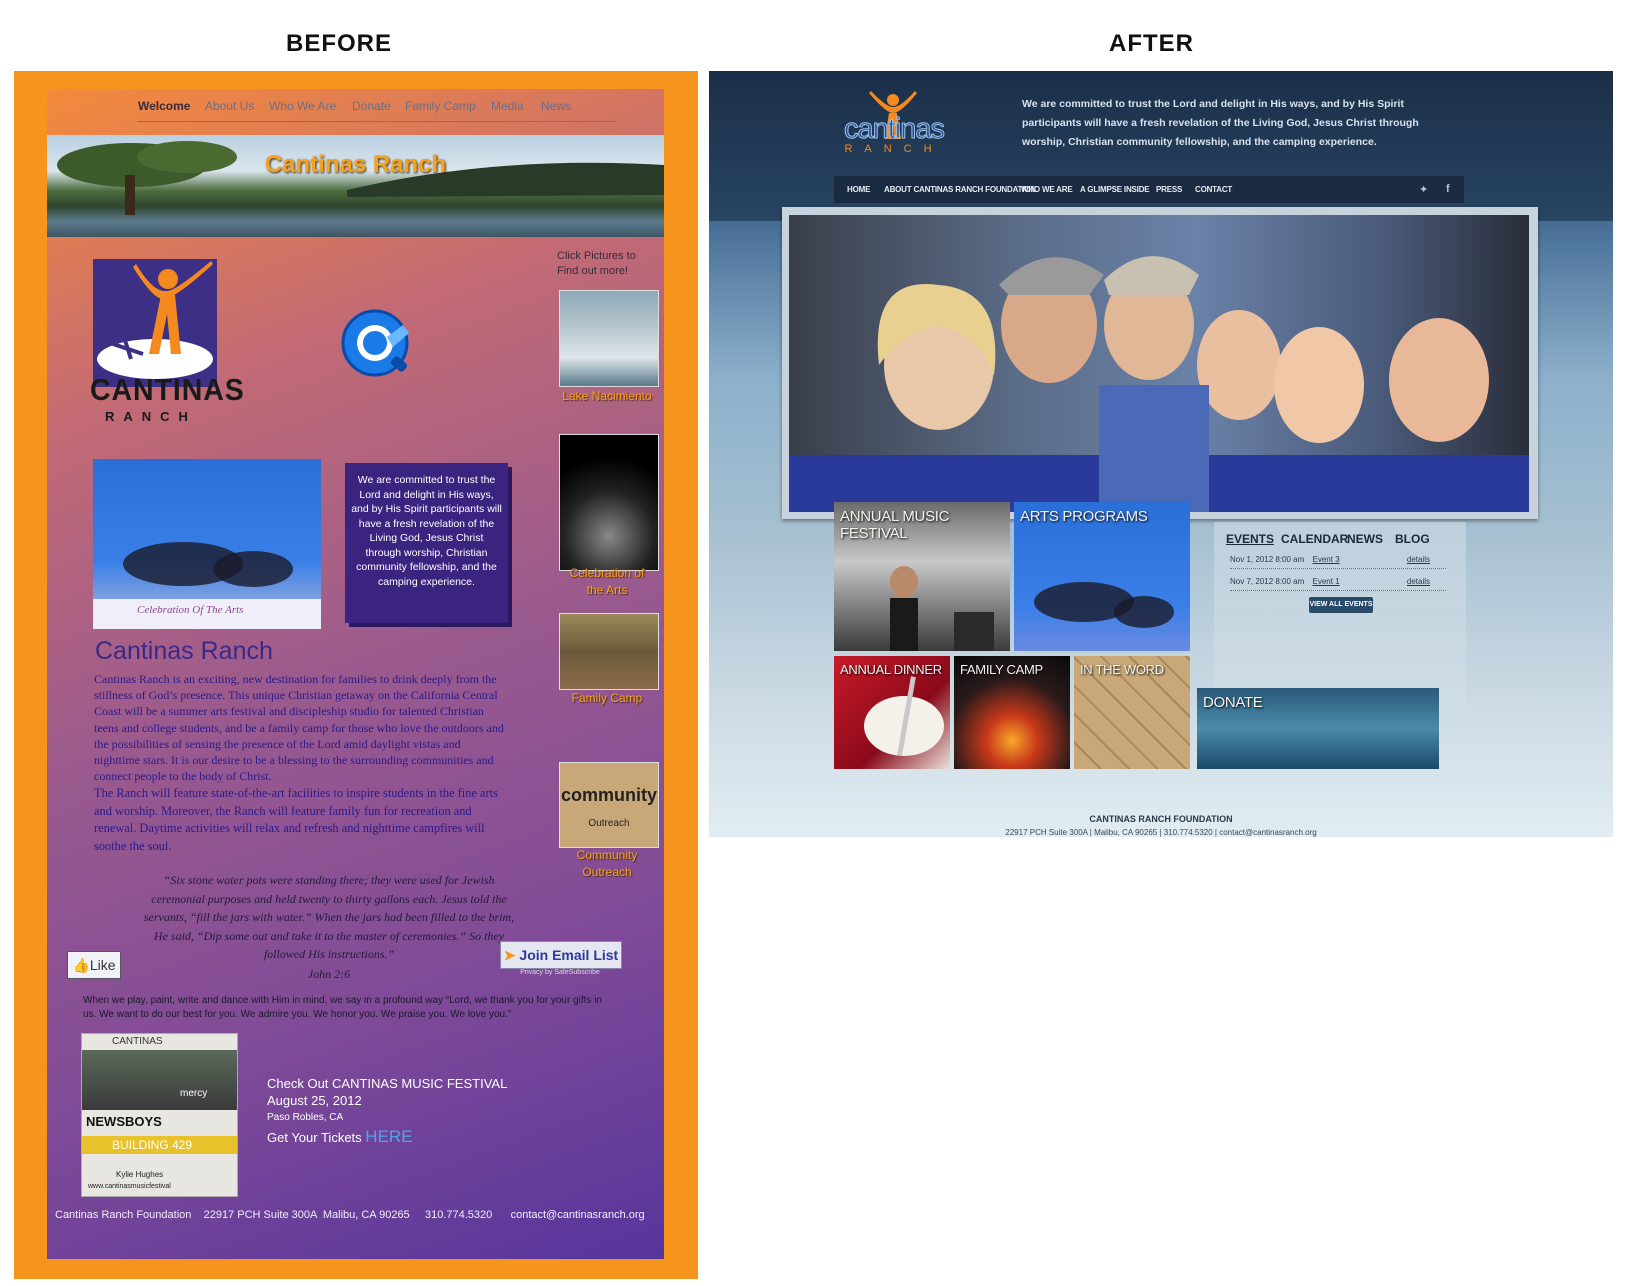 Image resolution: width=1634 pixels, height=1286 pixels. I want to click on thumb-celebration-arts, so click(609, 502).